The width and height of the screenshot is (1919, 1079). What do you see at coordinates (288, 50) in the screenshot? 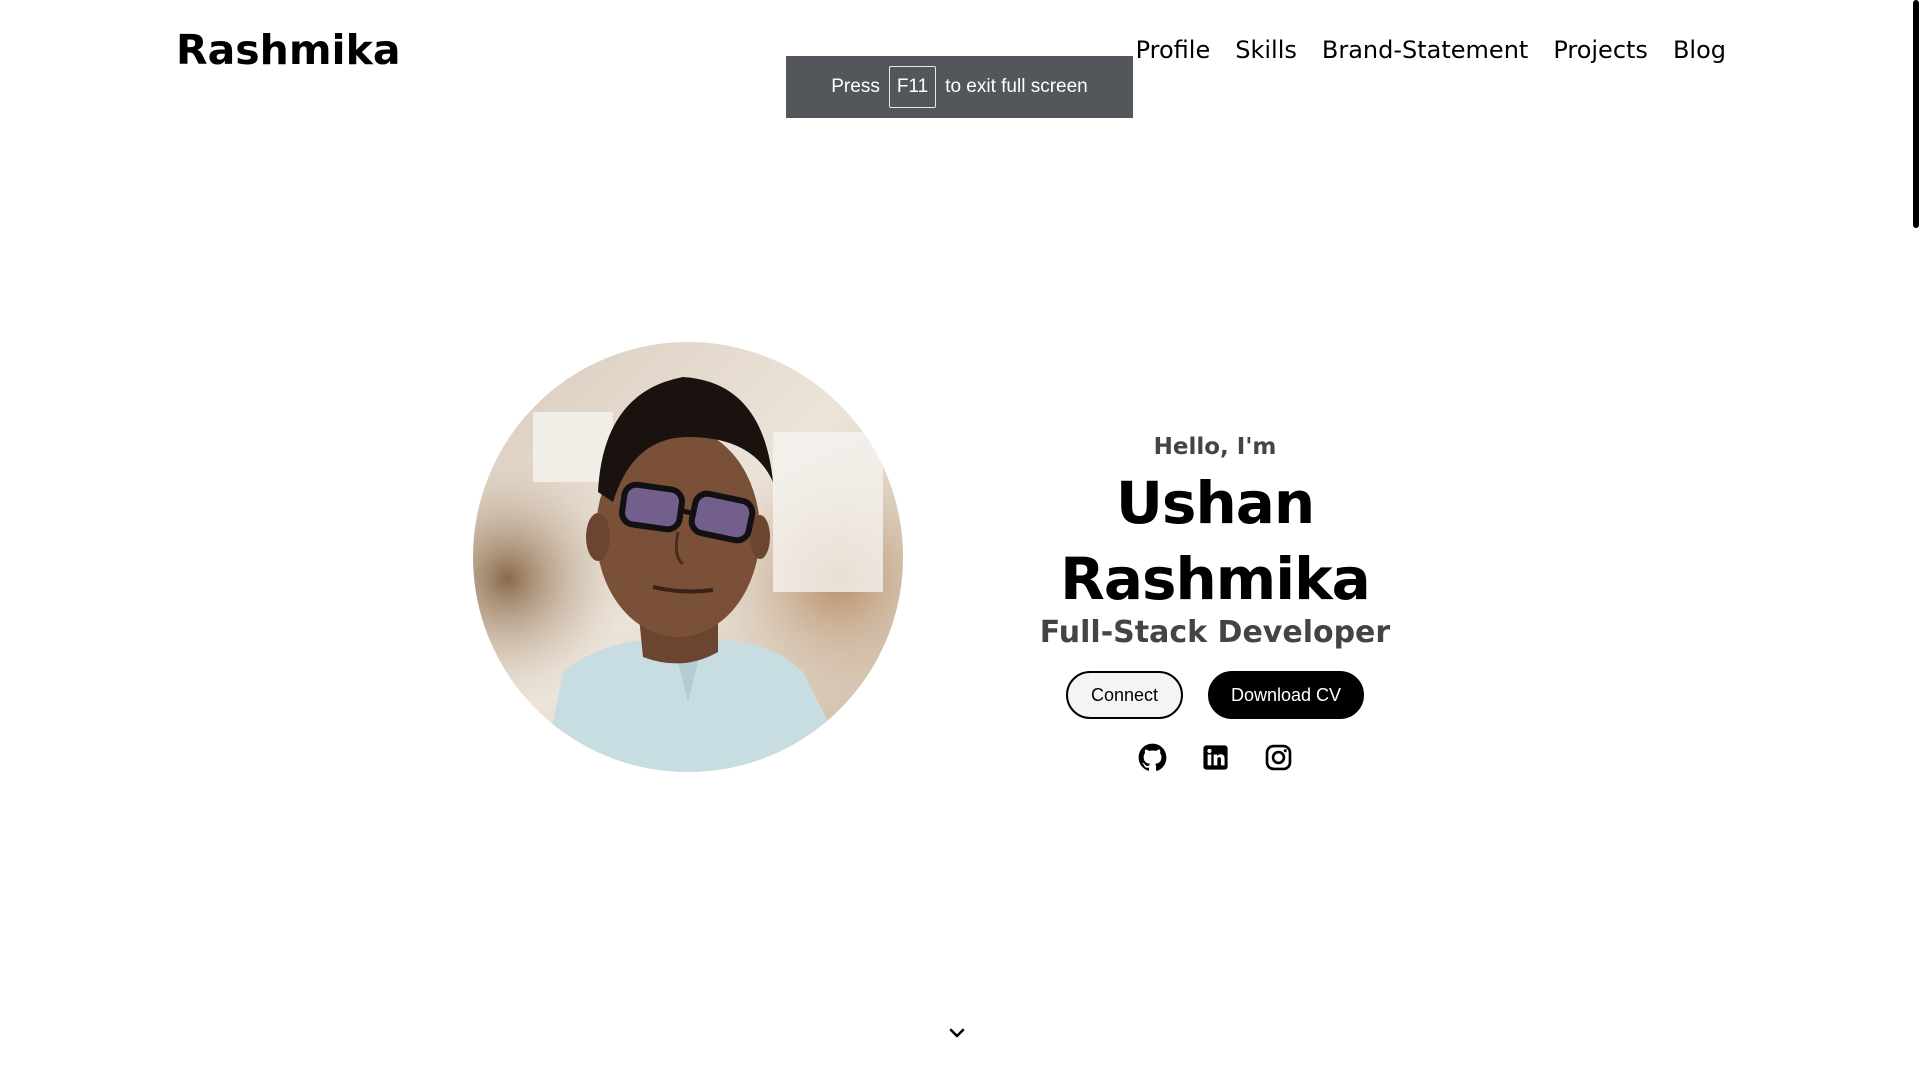
I see `site-logo: Rashmika` at bounding box center [288, 50].